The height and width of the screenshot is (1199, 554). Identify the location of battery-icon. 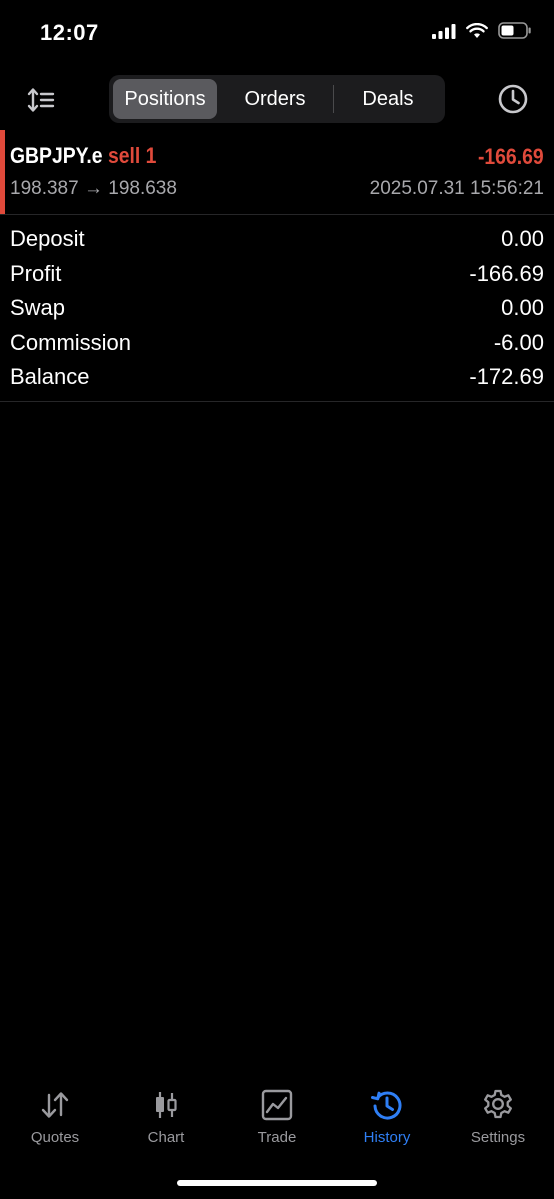
(514, 30).